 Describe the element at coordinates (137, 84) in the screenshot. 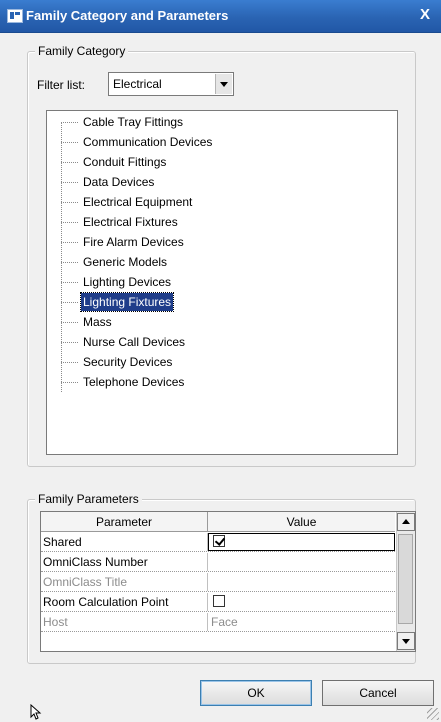

I see `filter-list-value: Electrical` at that location.